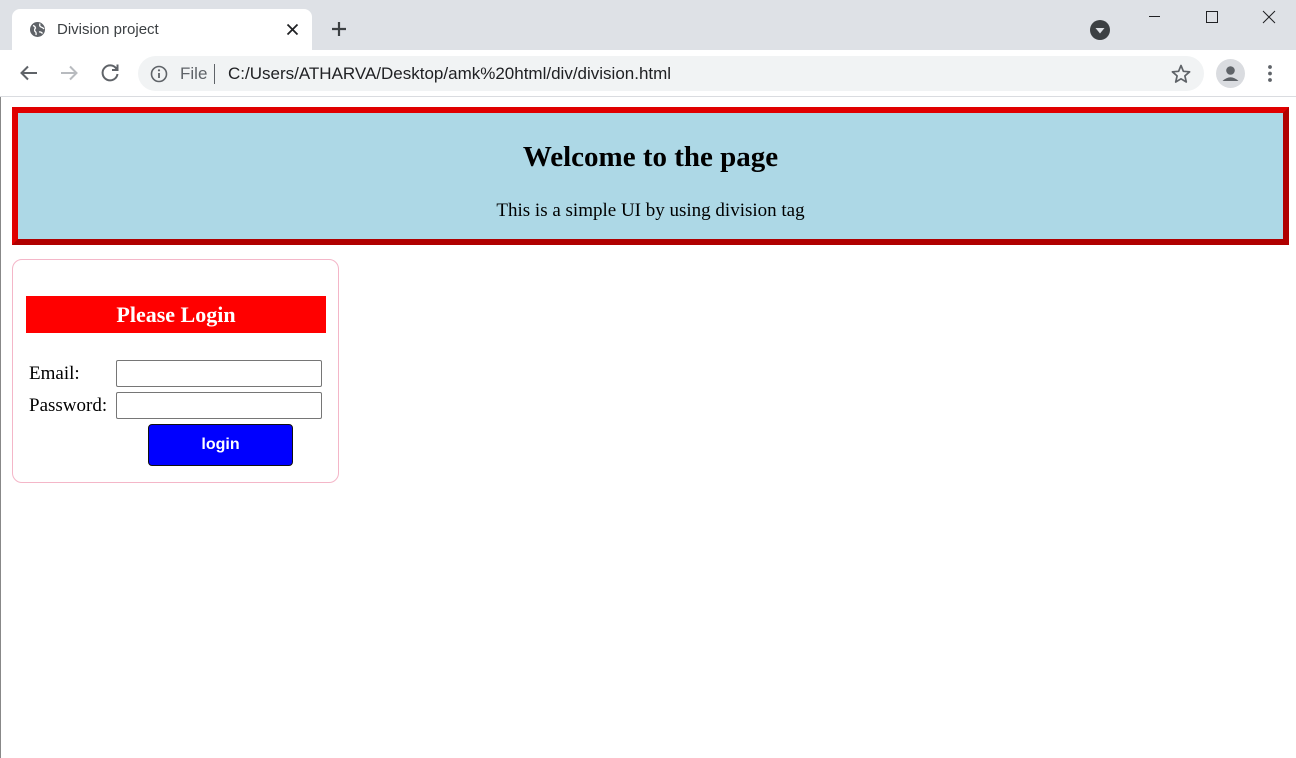 This screenshot has width=1296, height=758. Describe the element at coordinates (339, 29) in the screenshot. I see `plus-icon` at that location.